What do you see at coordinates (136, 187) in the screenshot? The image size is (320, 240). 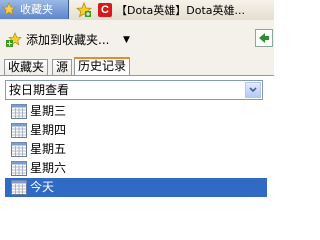 I see `history-item-today: 今天` at bounding box center [136, 187].